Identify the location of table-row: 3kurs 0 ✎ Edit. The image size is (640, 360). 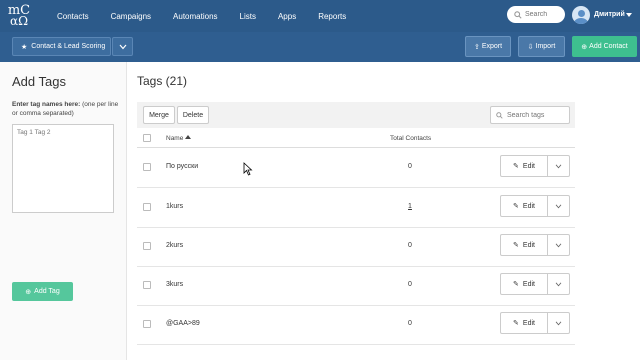
(356, 286).